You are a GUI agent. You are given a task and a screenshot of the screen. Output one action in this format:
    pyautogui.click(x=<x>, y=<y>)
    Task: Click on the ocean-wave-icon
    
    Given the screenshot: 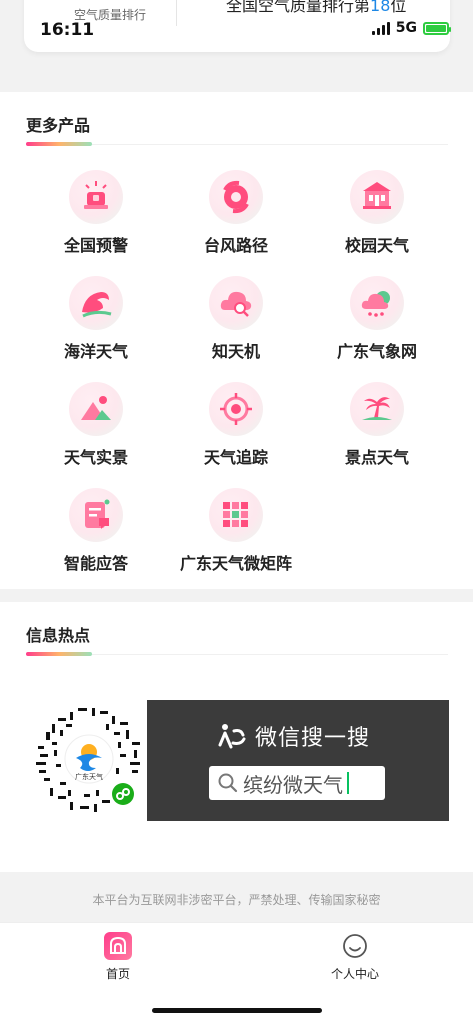 What is the action you would take?
    pyautogui.click(x=96, y=303)
    